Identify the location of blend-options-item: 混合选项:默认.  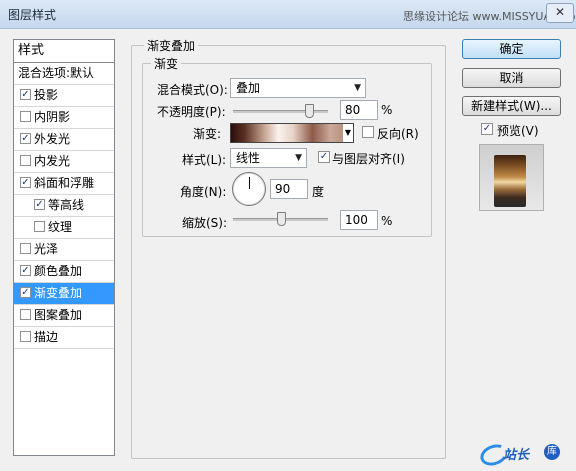
(64, 74).